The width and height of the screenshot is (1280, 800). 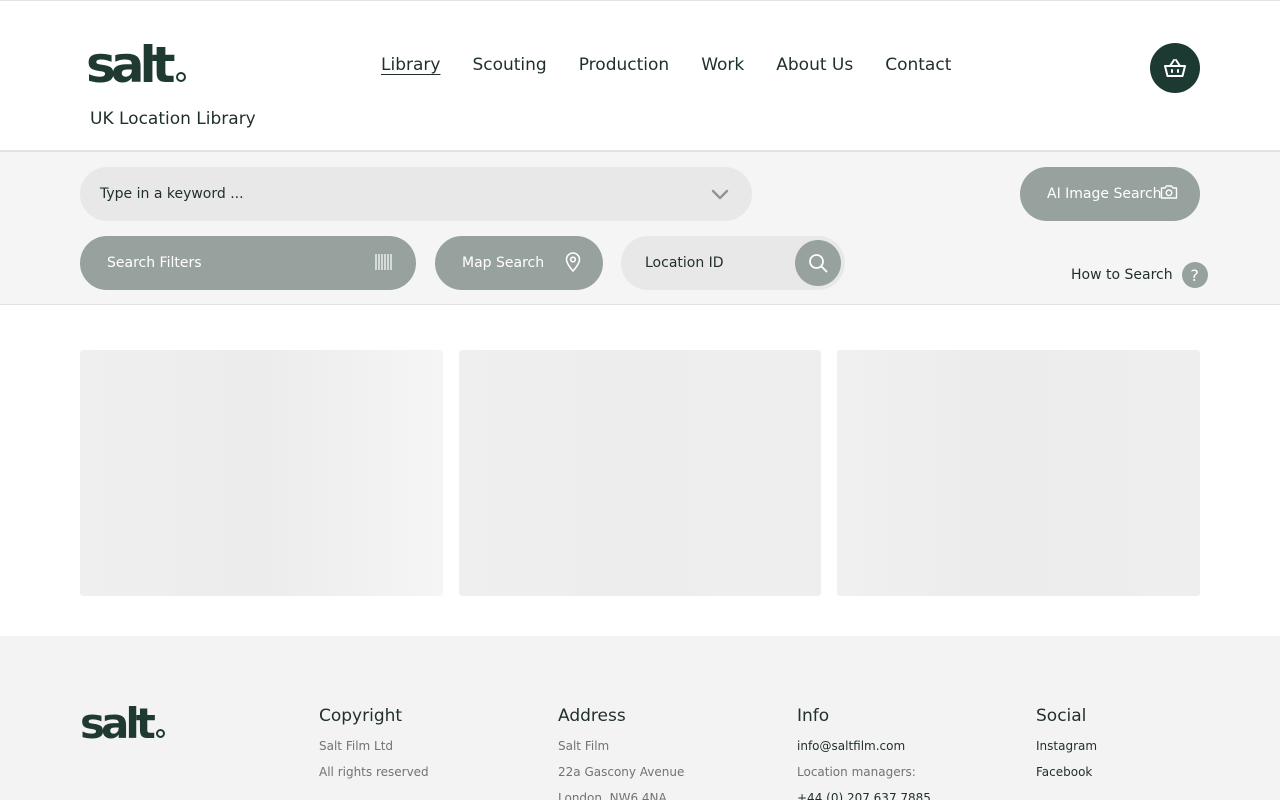 I want to click on filters-barcode-icon, so click(x=383, y=262).